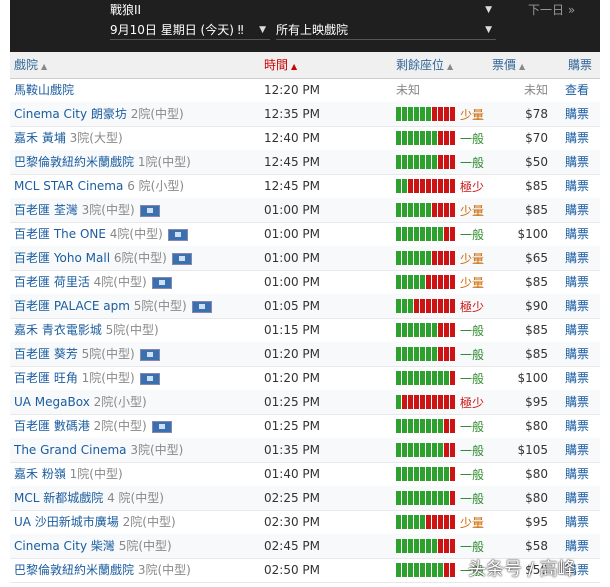  I want to click on view-button: 查看, so click(583, 90).